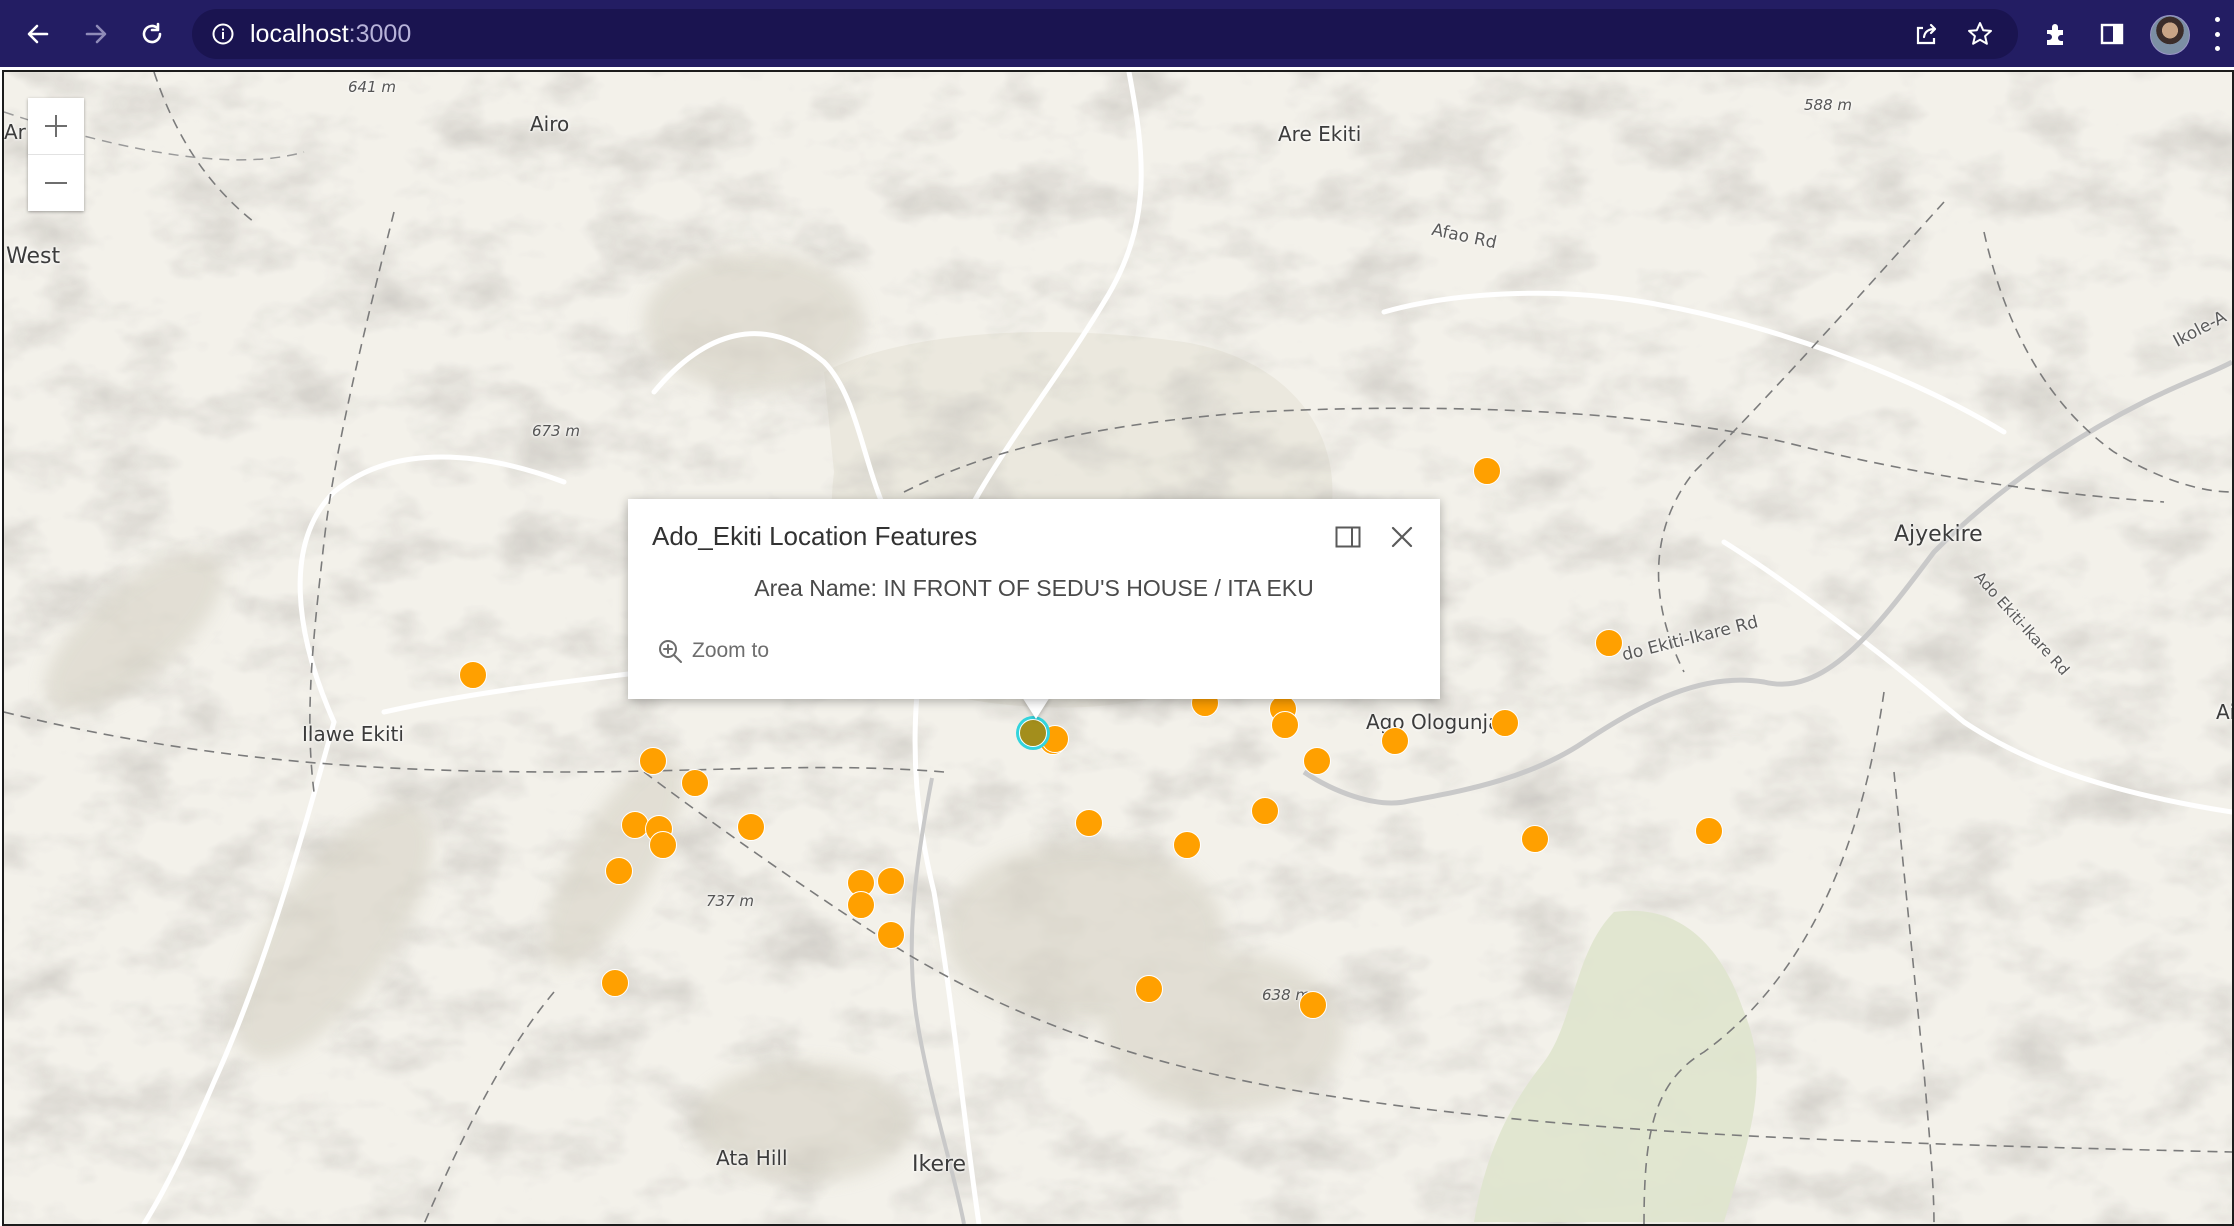 This screenshot has height=1226, width=2234. I want to click on zoom-control, so click(56, 154).